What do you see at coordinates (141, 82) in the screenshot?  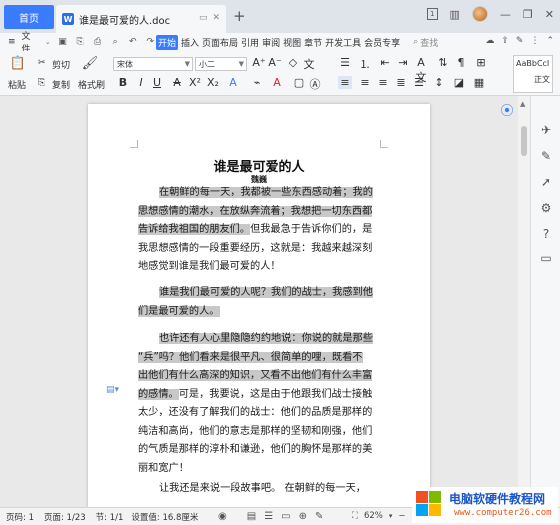 I see `italic-icon: I` at bounding box center [141, 82].